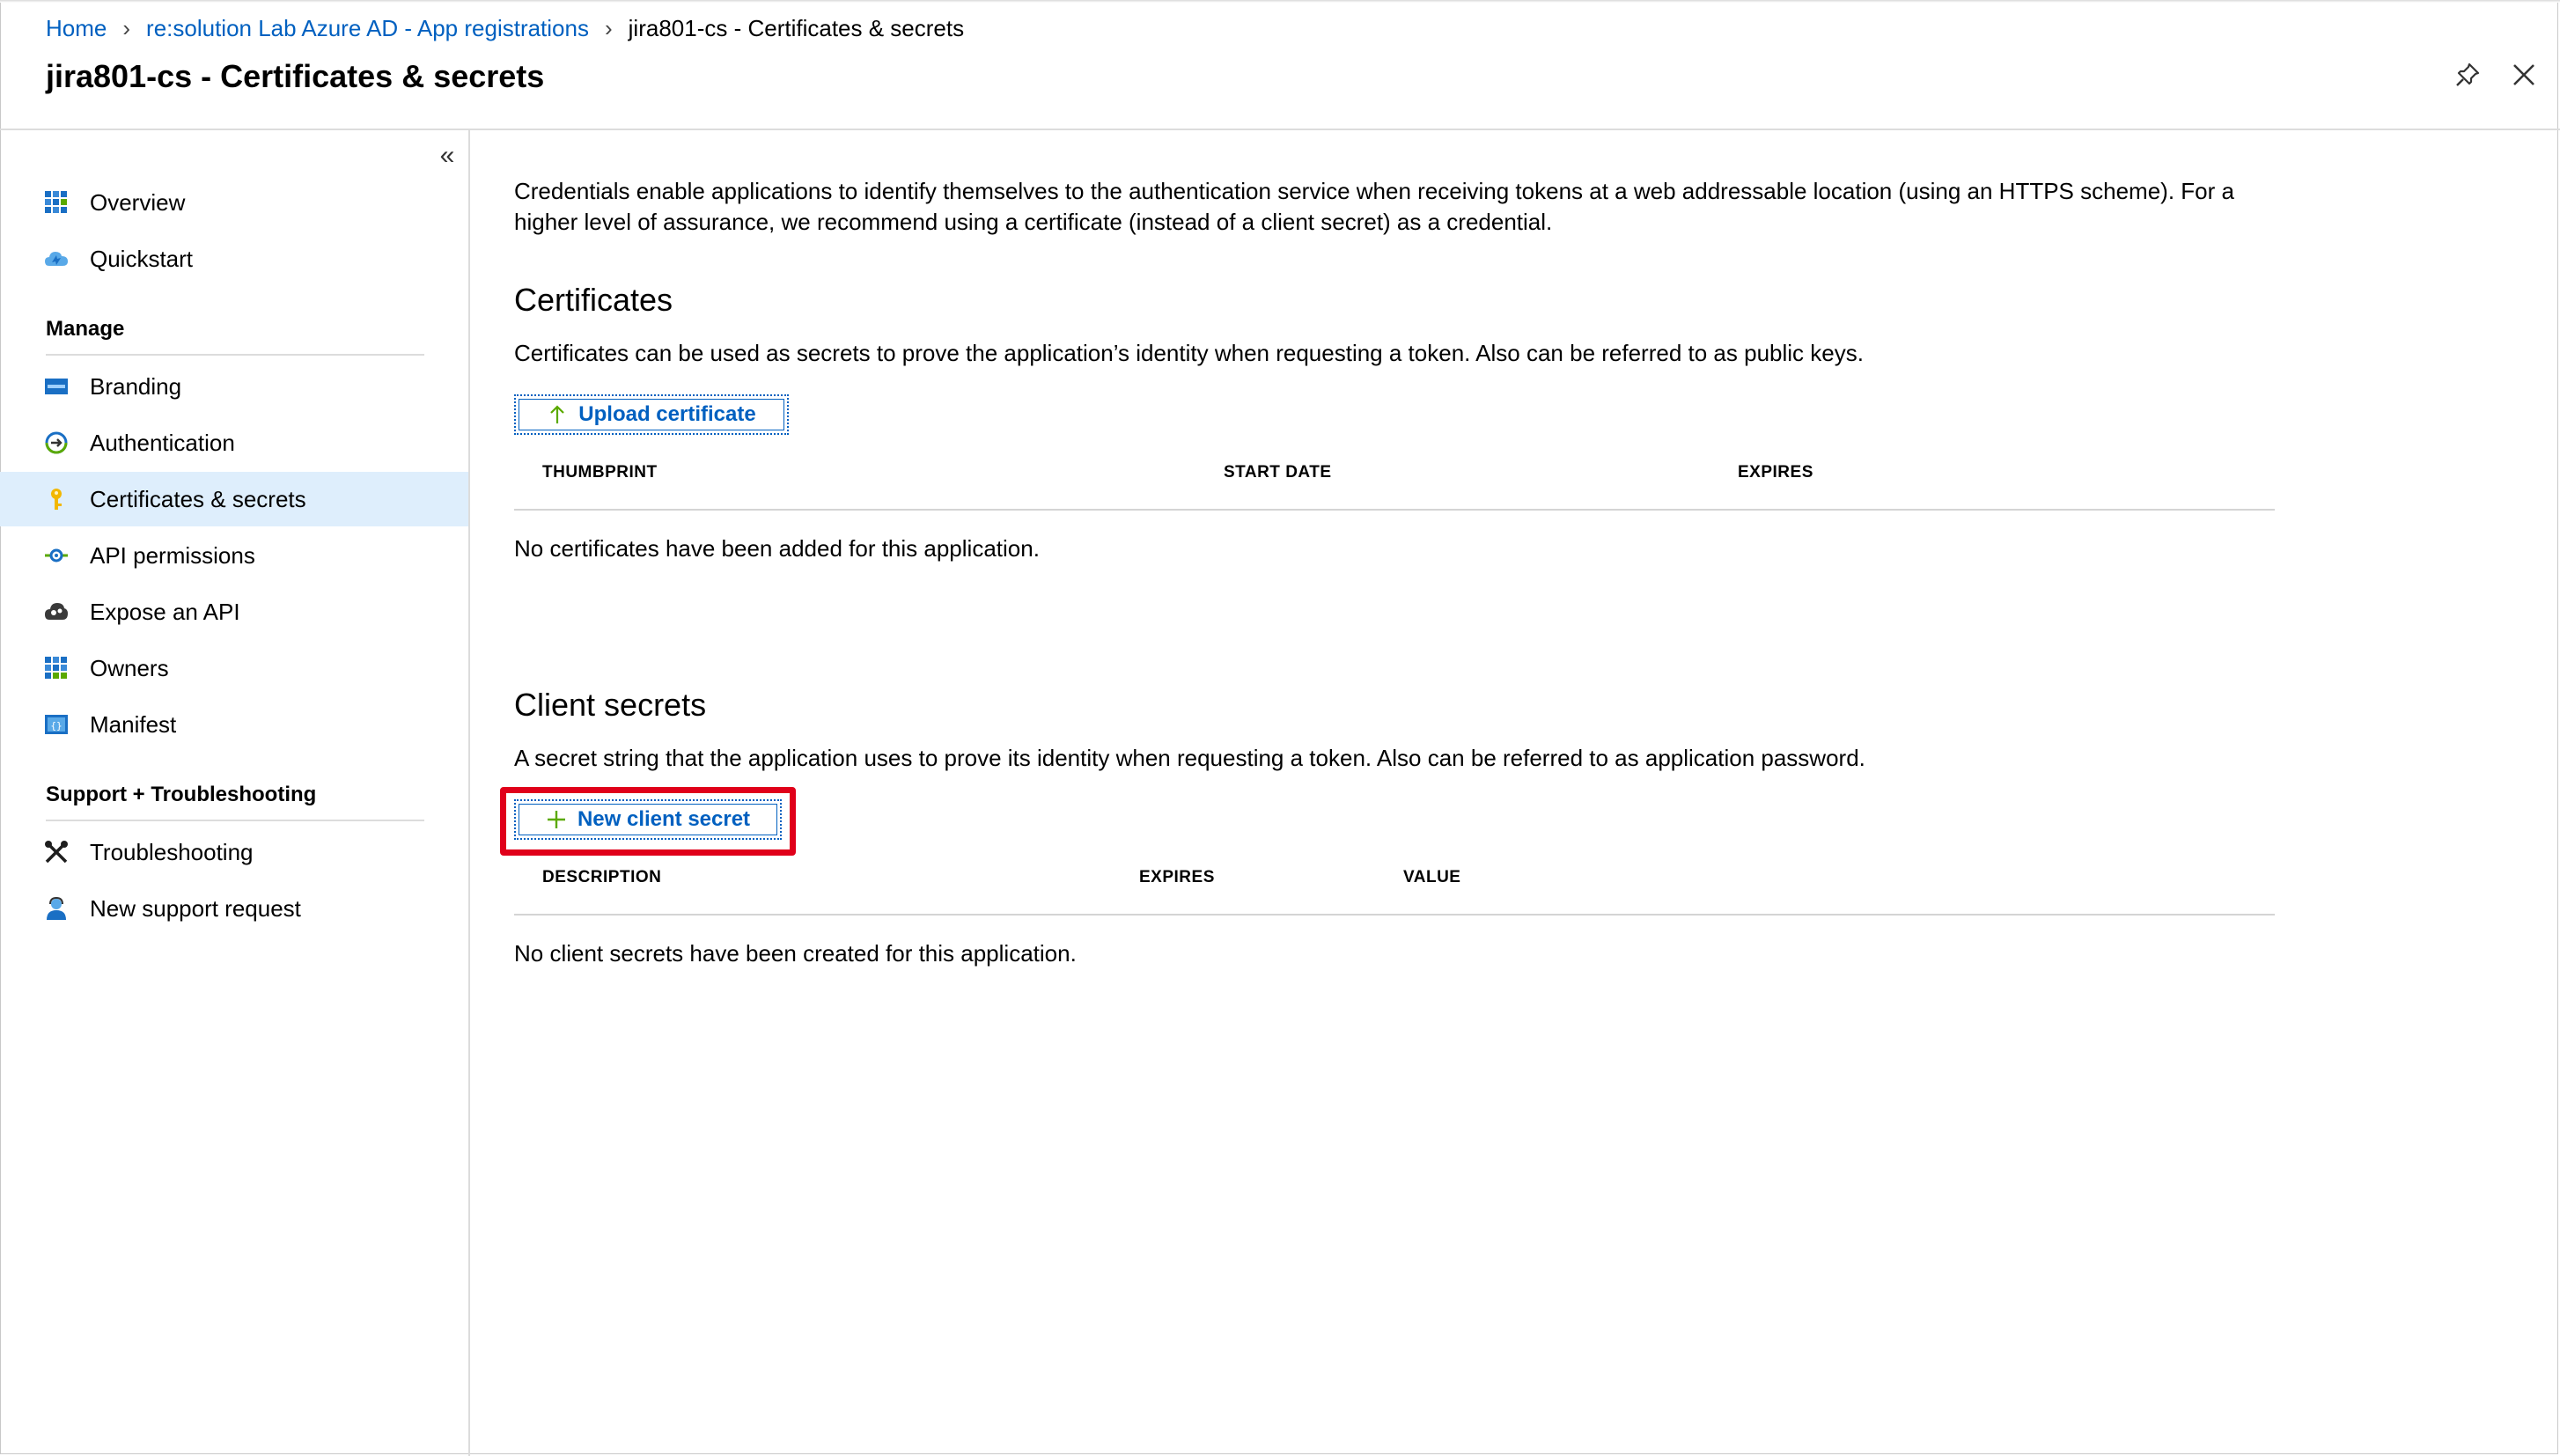  I want to click on api-permissions-icon, so click(56, 555).